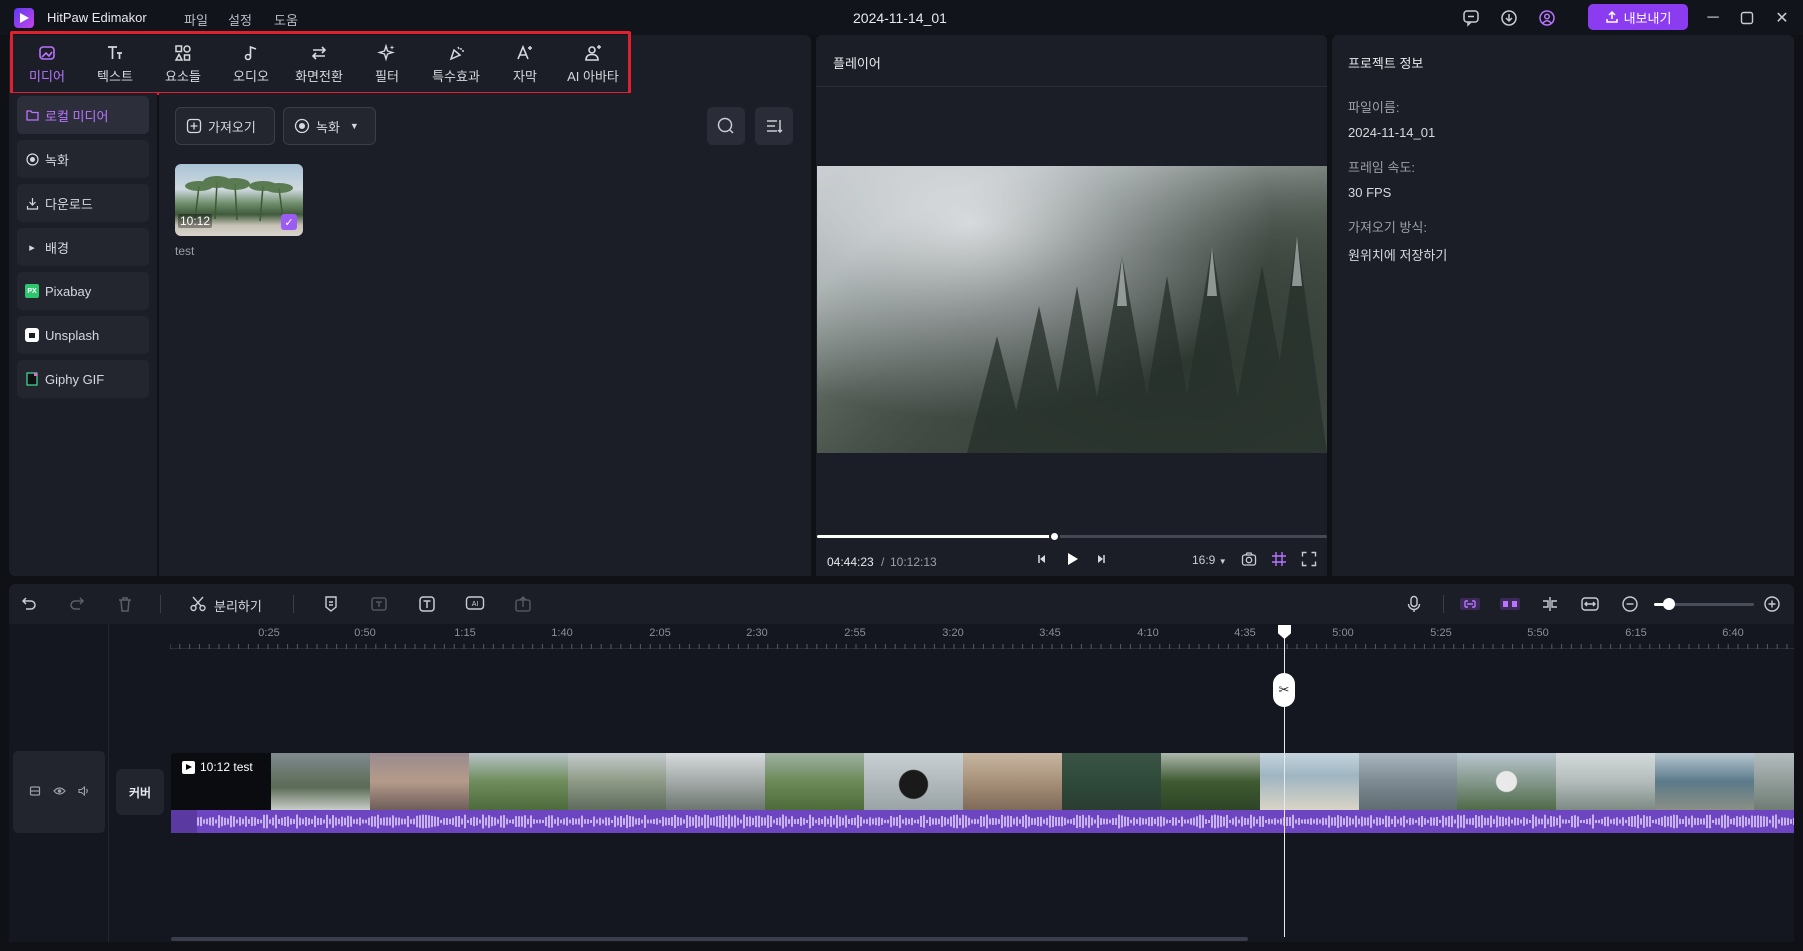 The image size is (1803, 951). I want to click on subtitle-icon, so click(525, 53).